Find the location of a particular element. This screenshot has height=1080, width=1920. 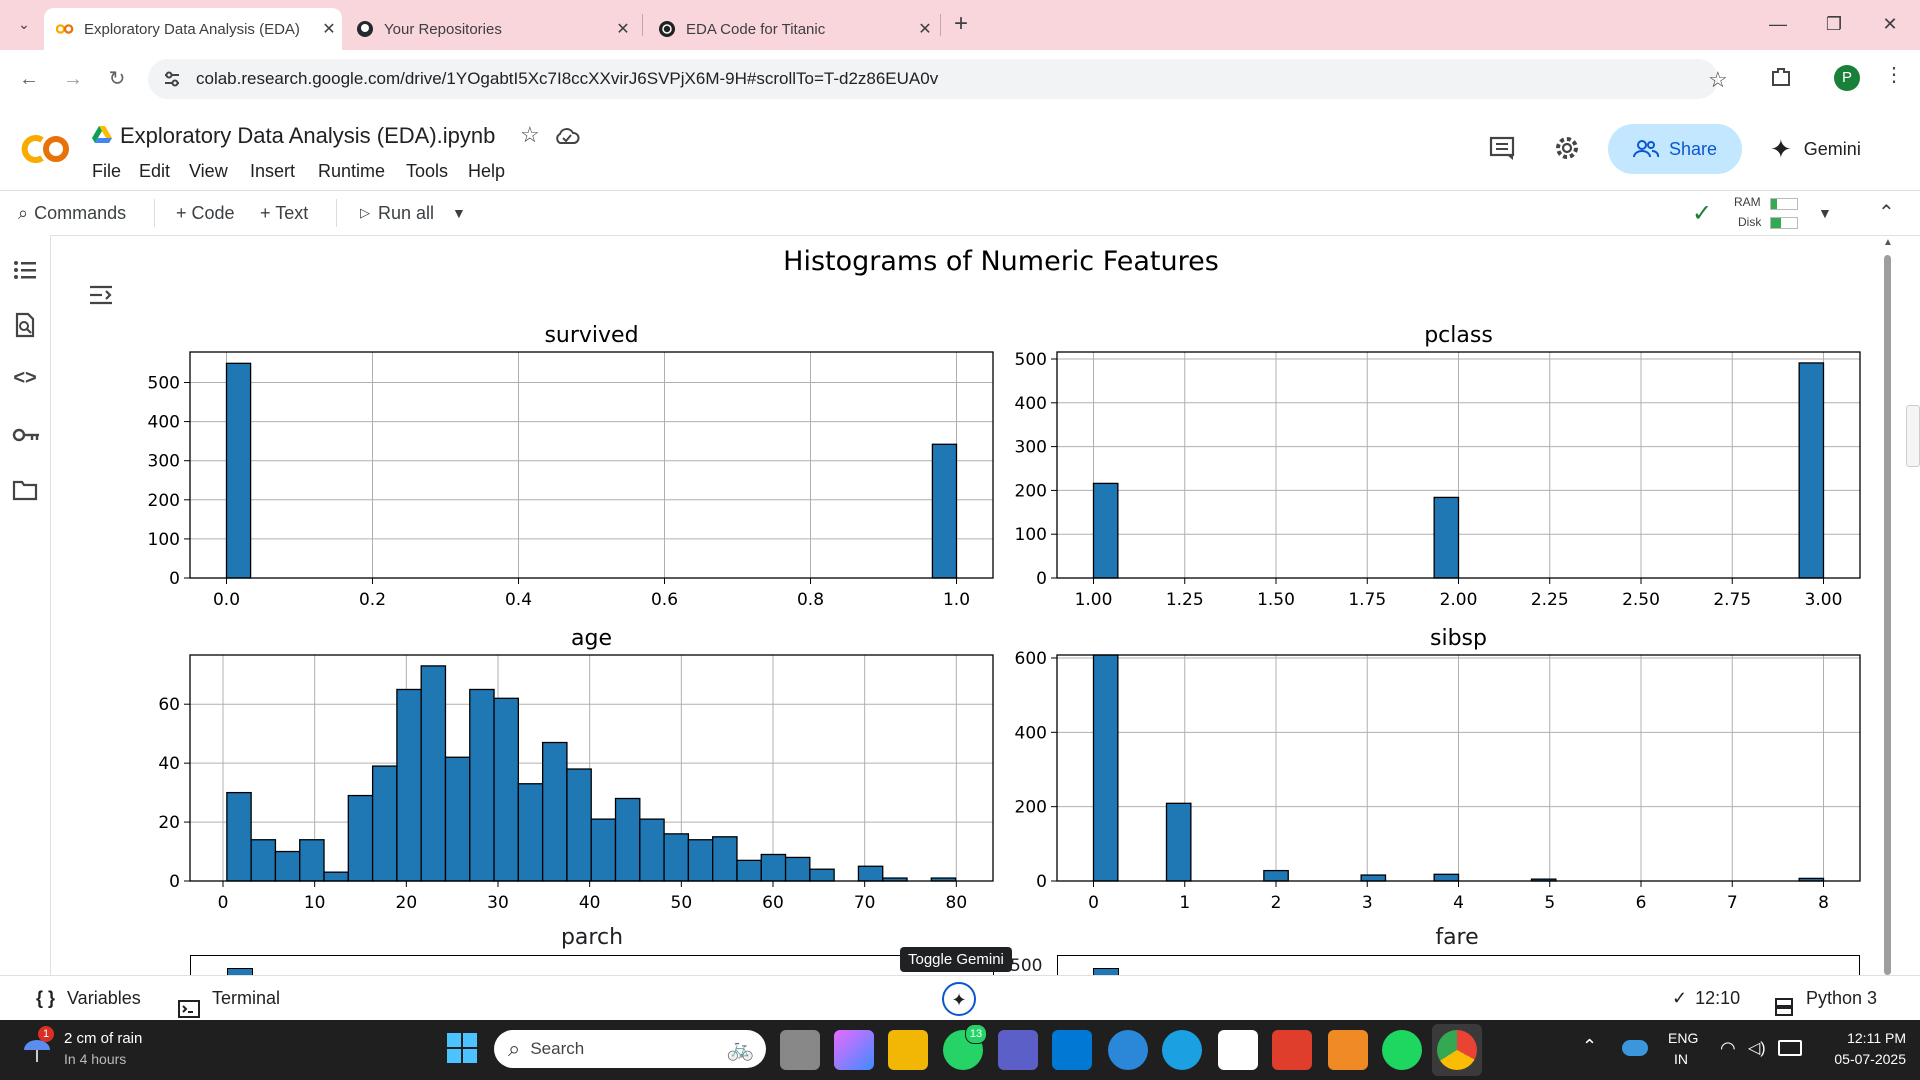

taskbar-search: ⌕ Search 🚲 is located at coordinates (630, 1049).